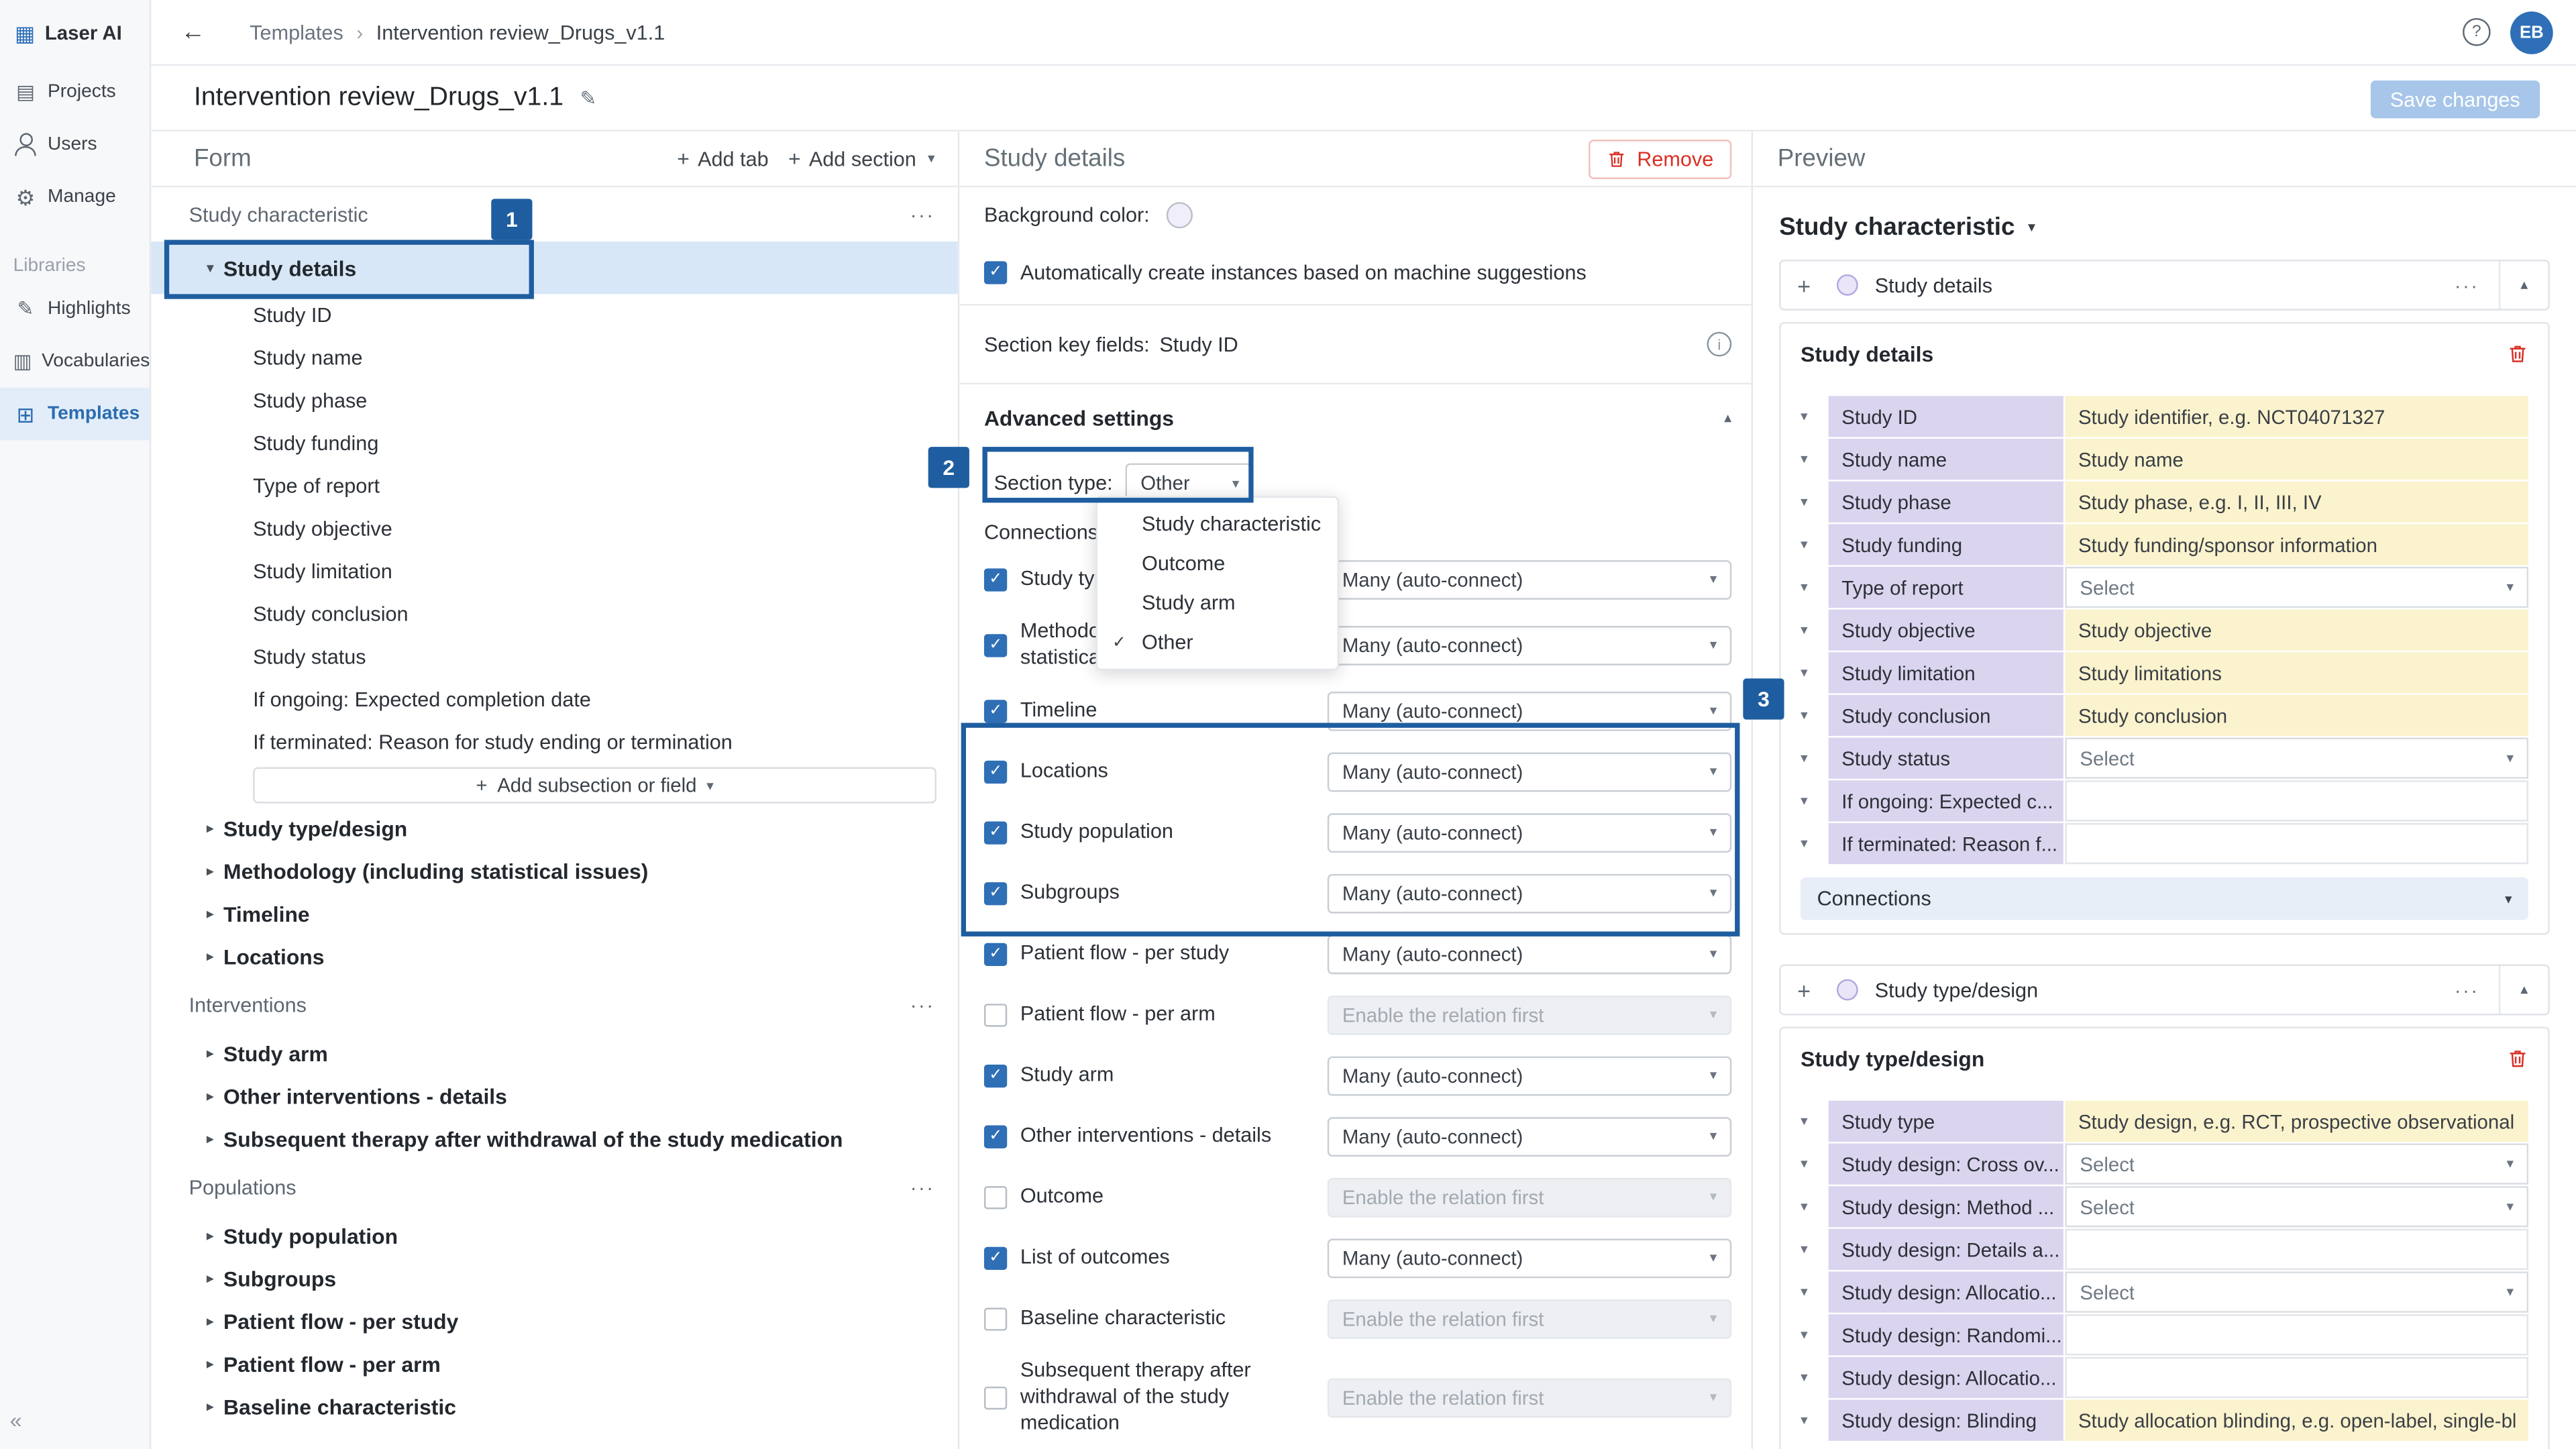  Describe the element at coordinates (995, 272) in the screenshot. I see `auto-create-checkbox: ✓` at that location.